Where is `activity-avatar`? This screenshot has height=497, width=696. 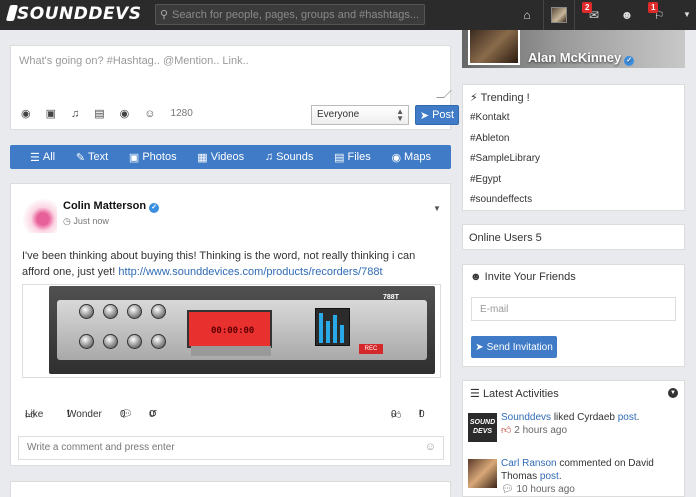 activity-avatar is located at coordinates (482, 473).